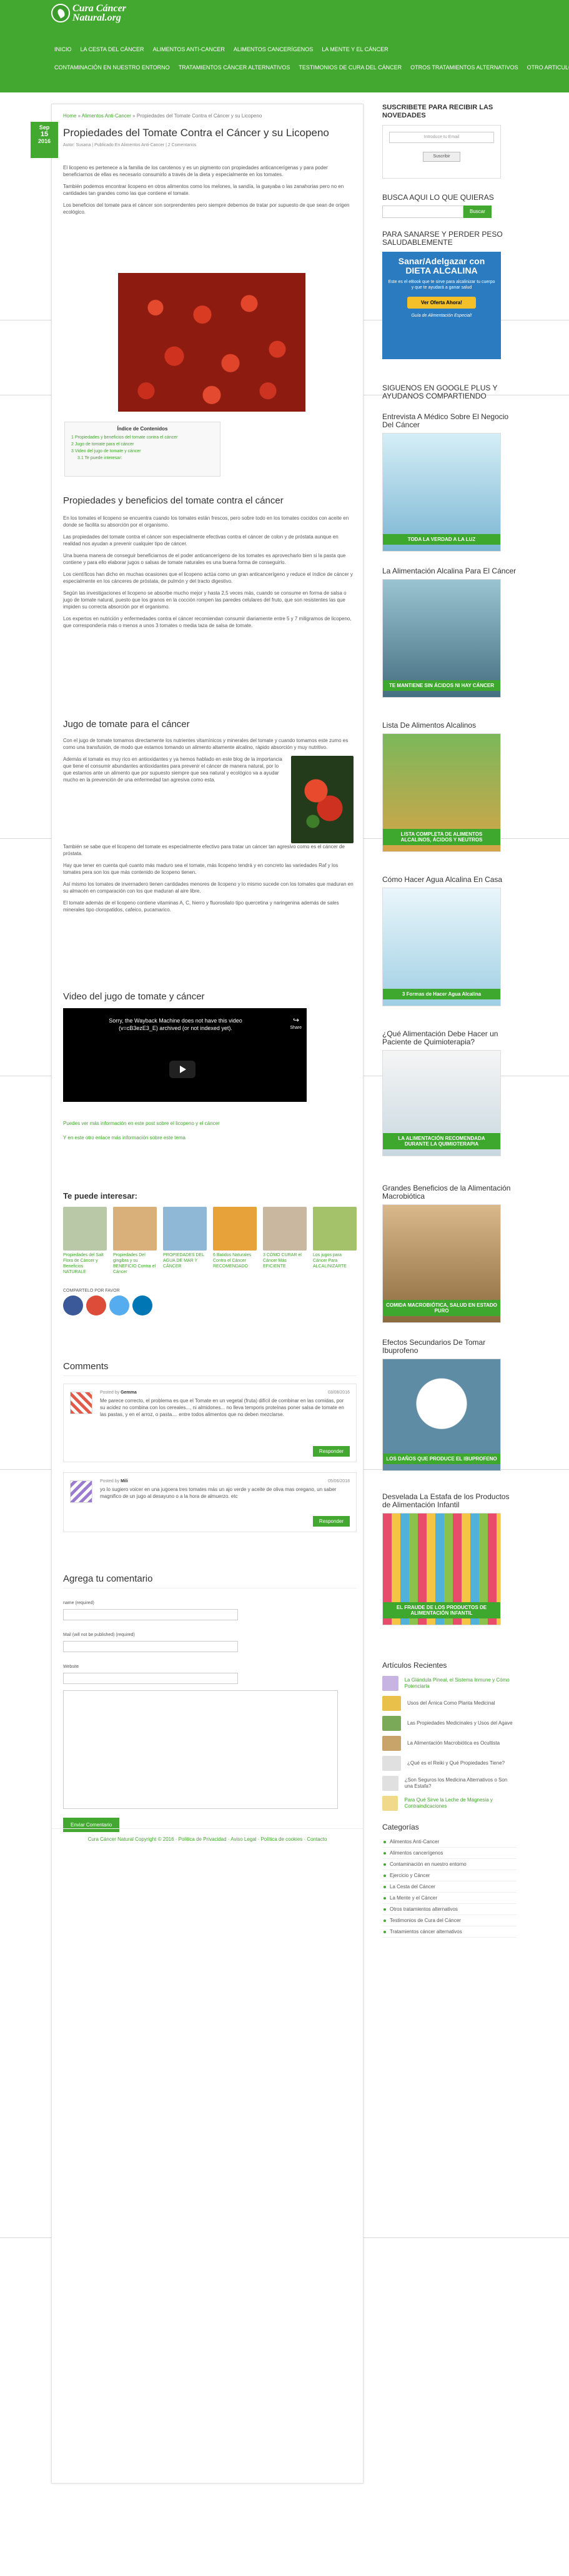 This screenshot has height=2576, width=569. What do you see at coordinates (150, 1678) in the screenshot?
I see `website-field` at bounding box center [150, 1678].